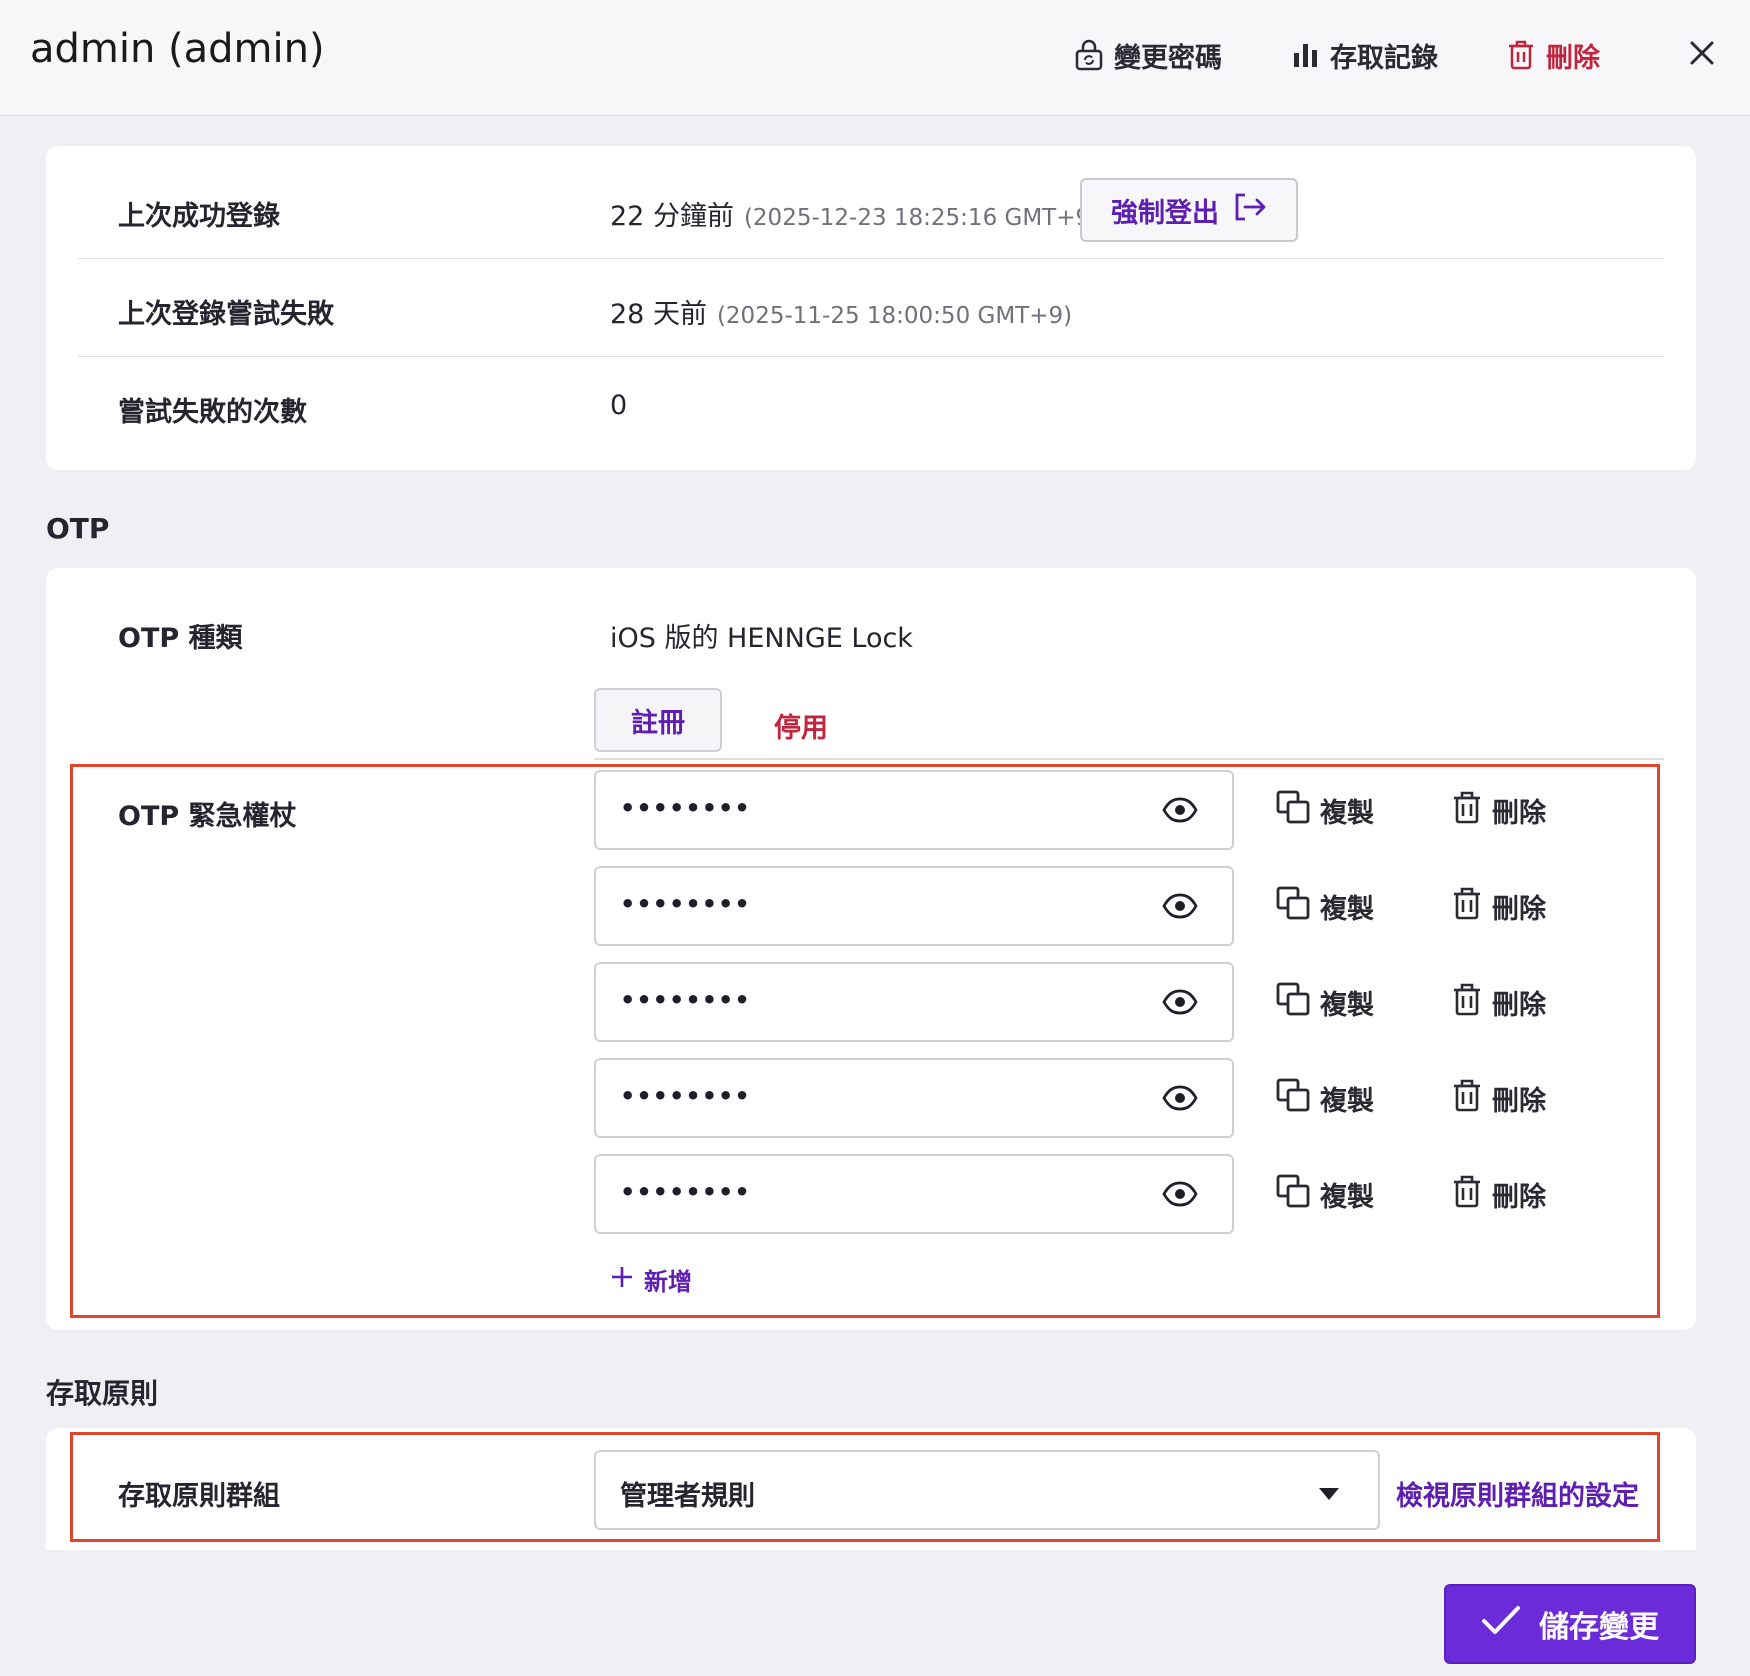 The height and width of the screenshot is (1676, 1750). I want to click on plus-icon, so click(622, 1280).